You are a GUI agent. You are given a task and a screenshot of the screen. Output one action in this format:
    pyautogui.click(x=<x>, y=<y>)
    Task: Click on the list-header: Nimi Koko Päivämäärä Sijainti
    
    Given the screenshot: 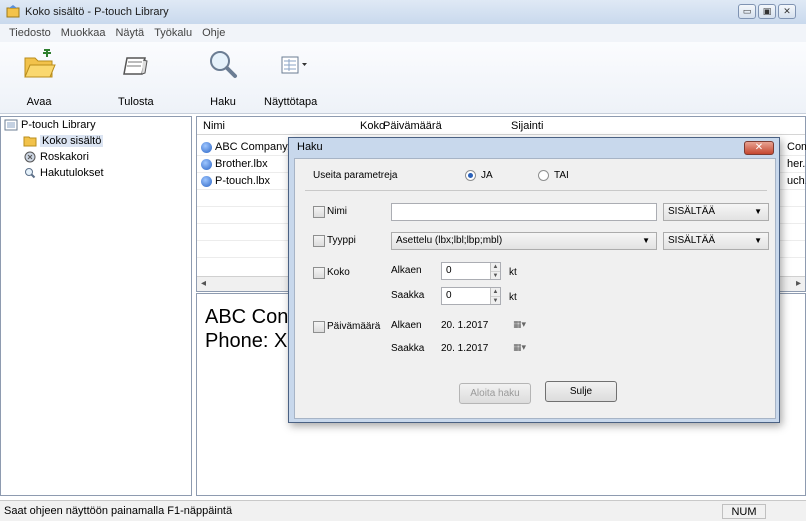 What is the action you would take?
    pyautogui.click(x=501, y=126)
    